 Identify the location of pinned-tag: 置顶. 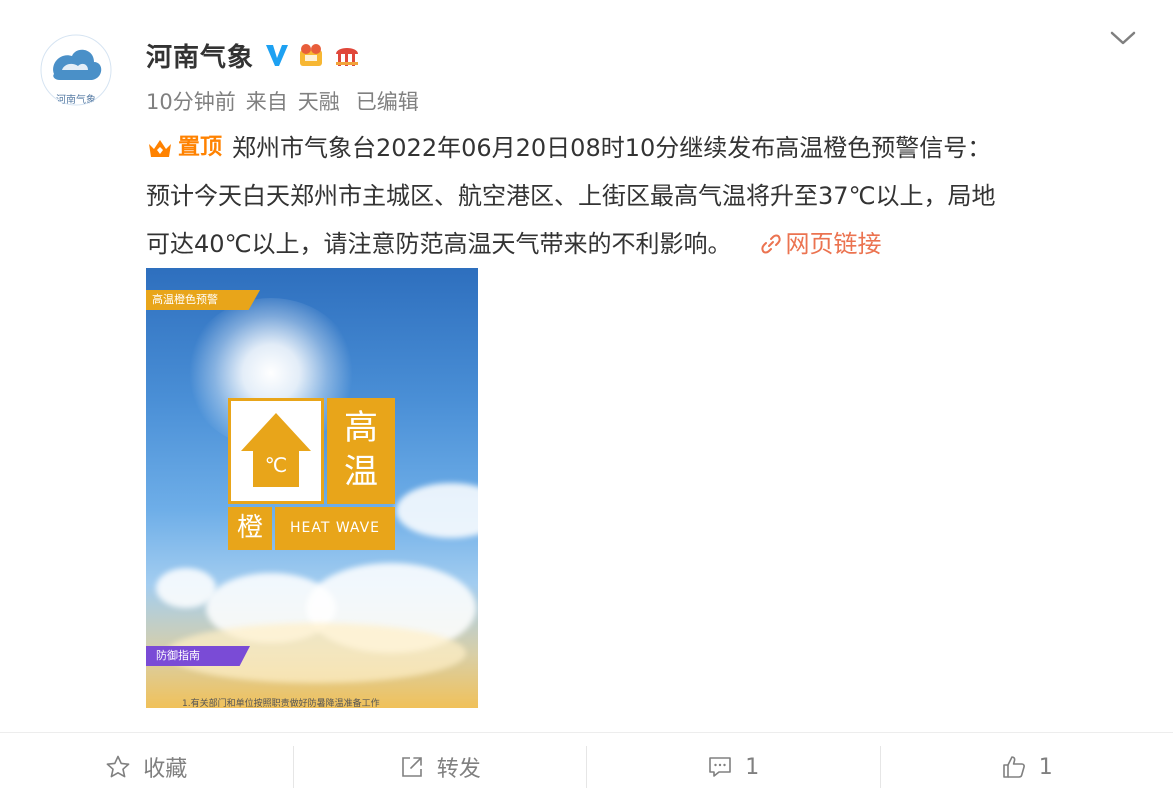
(184, 148).